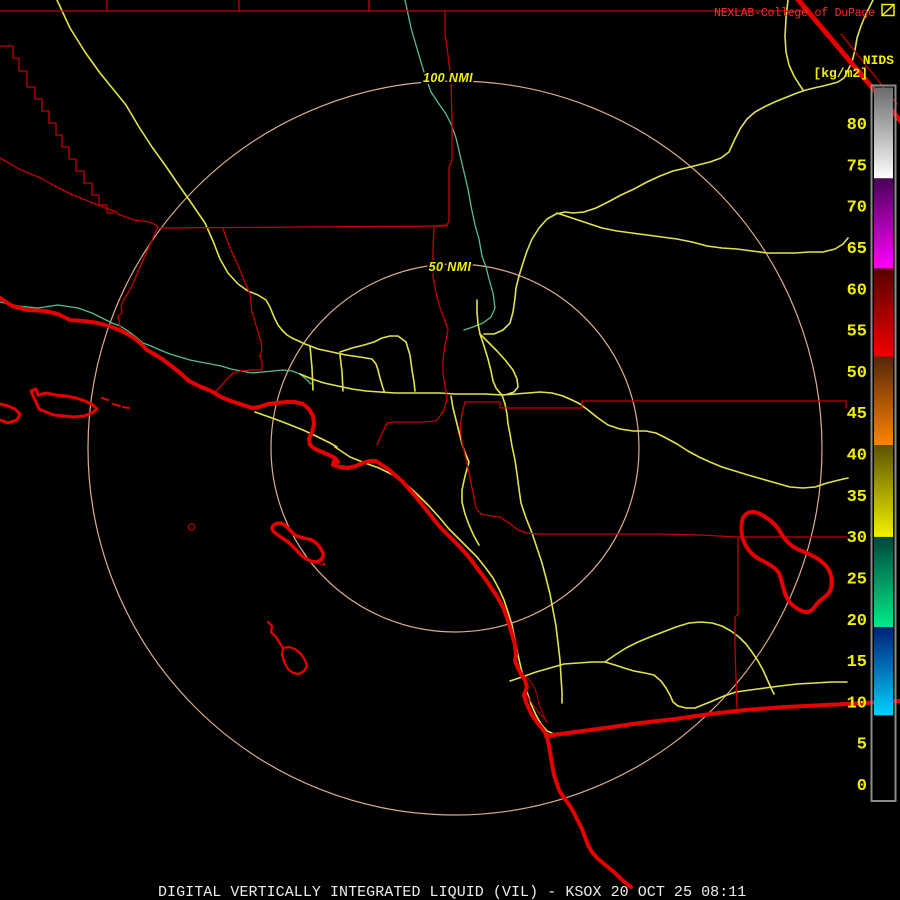 This screenshot has width=900, height=900. What do you see at coordinates (857, 456) in the screenshot?
I see `colorbar-tick-40: 40` at bounding box center [857, 456].